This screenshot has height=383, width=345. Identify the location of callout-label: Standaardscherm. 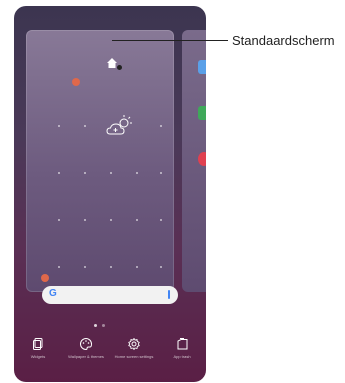
(283, 40).